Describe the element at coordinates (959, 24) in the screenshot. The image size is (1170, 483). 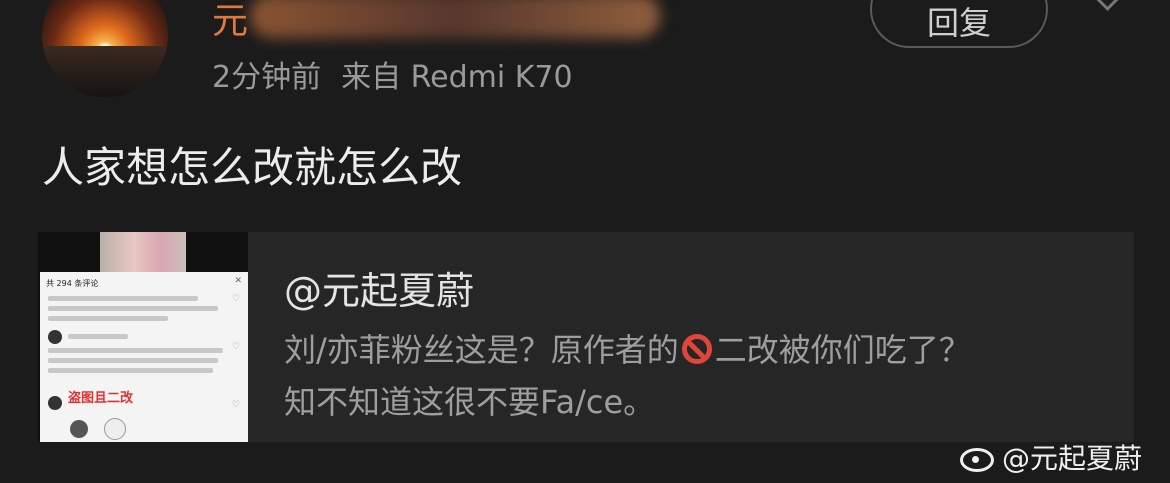
I see `reply-button: 回复` at that location.